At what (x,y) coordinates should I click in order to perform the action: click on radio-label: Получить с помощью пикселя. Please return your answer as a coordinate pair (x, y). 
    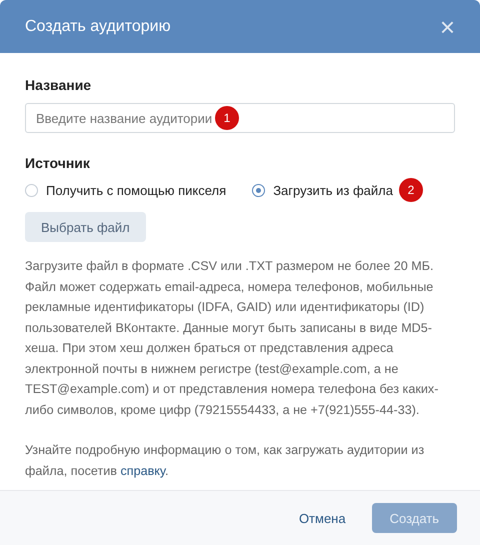
    Looking at the image, I should click on (136, 190).